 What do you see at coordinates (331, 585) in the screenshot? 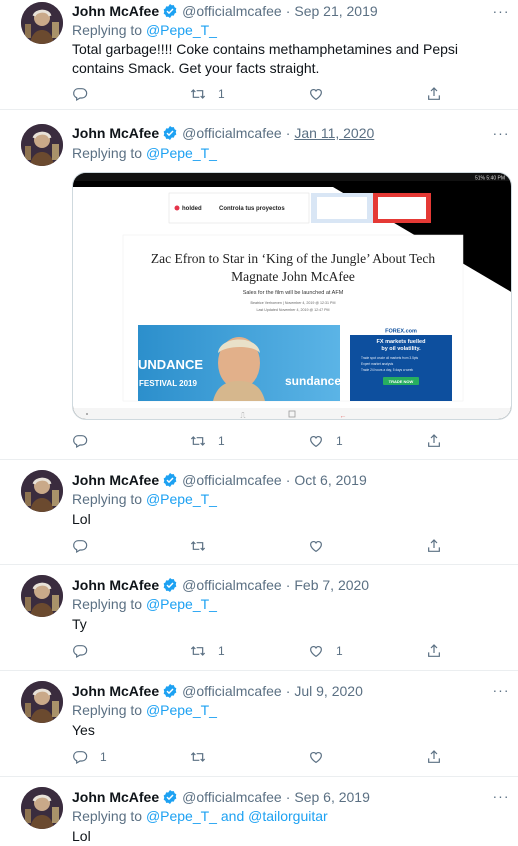
I see `tweet-date: Feb 7, 2020` at bounding box center [331, 585].